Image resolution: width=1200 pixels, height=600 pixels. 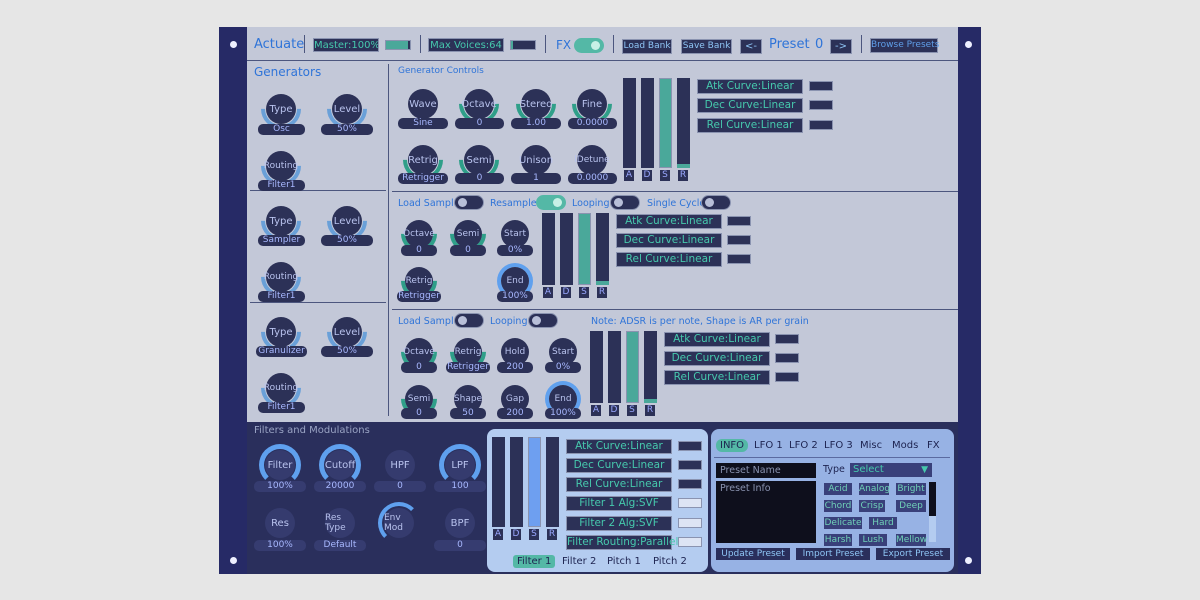 I want to click on gen1-level-knob: Level, so click(x=347, y=109).